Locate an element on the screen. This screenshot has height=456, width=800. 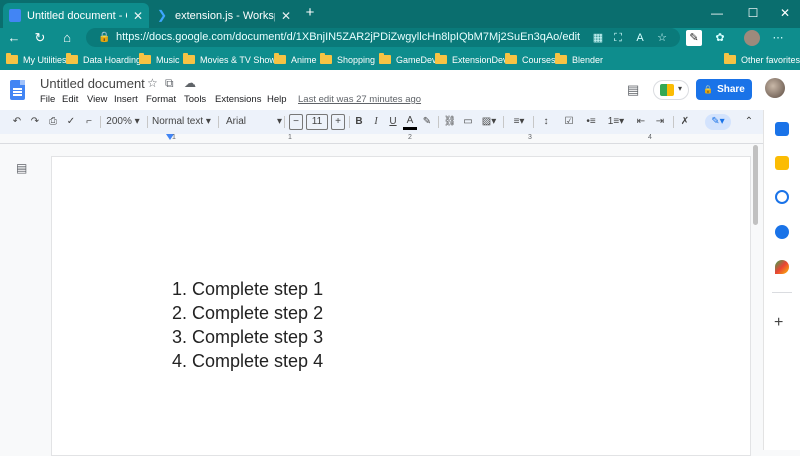
profile-avatar is located at coordinates (752, 38).